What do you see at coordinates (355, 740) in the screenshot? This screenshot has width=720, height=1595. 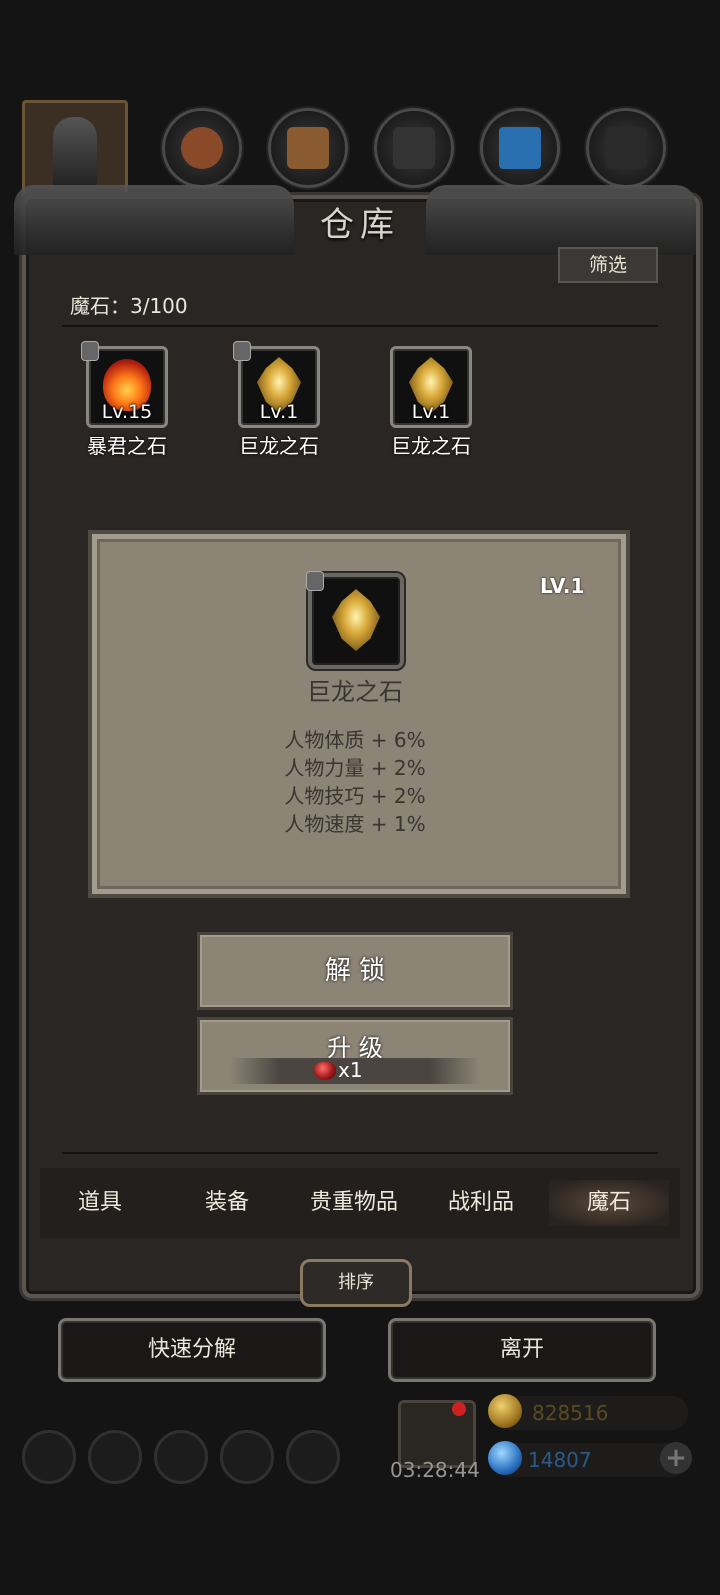 I see `attribute-line: 人物体质 + 6%` at bounding box center [355, 740].